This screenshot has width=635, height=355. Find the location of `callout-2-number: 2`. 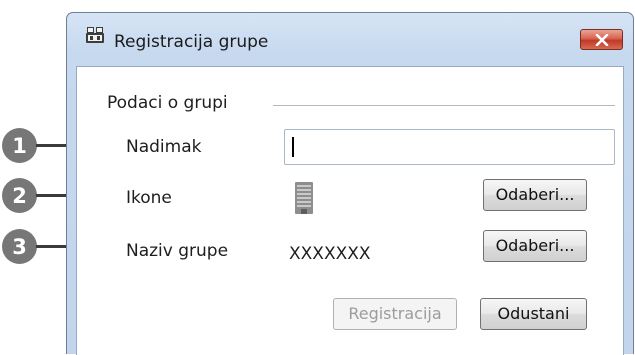

callout-2-number: 2 is located at coordinates (19, 195).